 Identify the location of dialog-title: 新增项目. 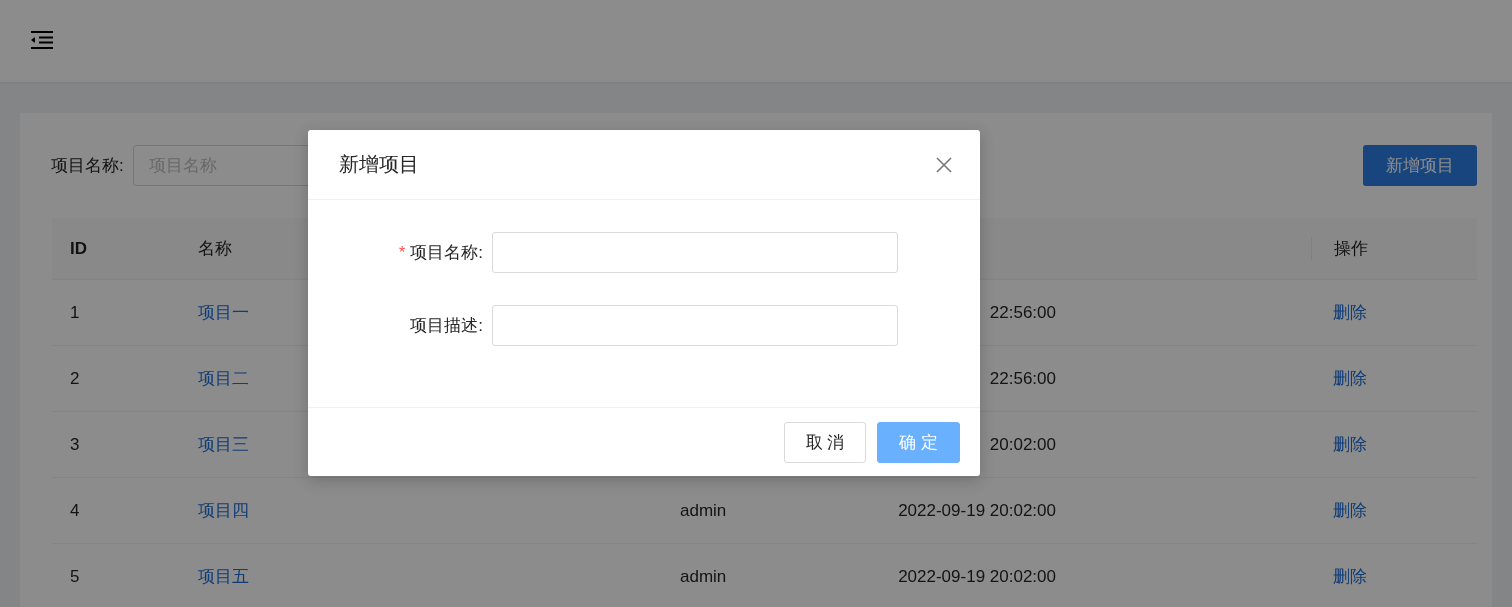
(379, 164).